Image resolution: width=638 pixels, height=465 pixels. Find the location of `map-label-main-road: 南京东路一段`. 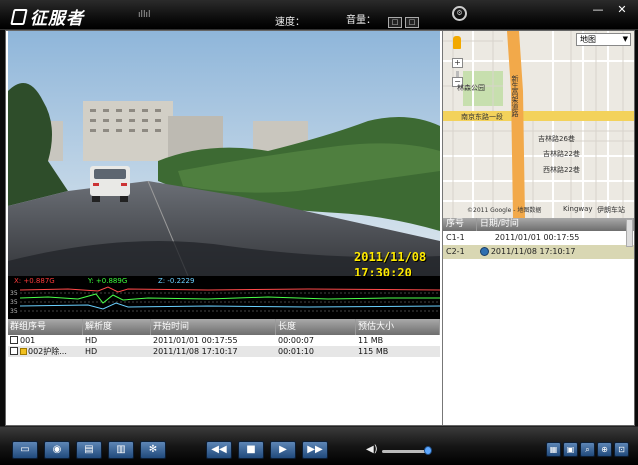

map-label-main-road: 南京东路一段 is located at coordinates (482, 117).